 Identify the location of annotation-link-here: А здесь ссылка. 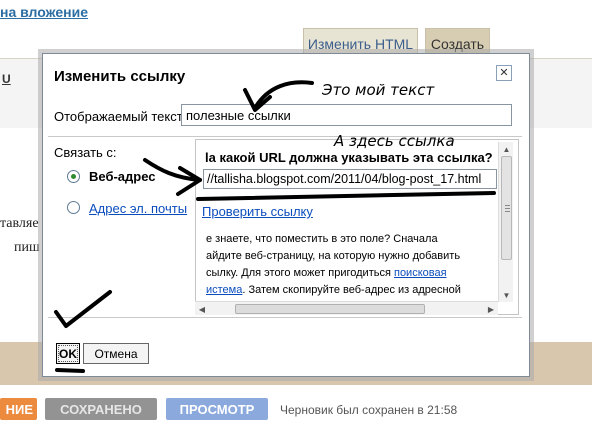
(394, 141).